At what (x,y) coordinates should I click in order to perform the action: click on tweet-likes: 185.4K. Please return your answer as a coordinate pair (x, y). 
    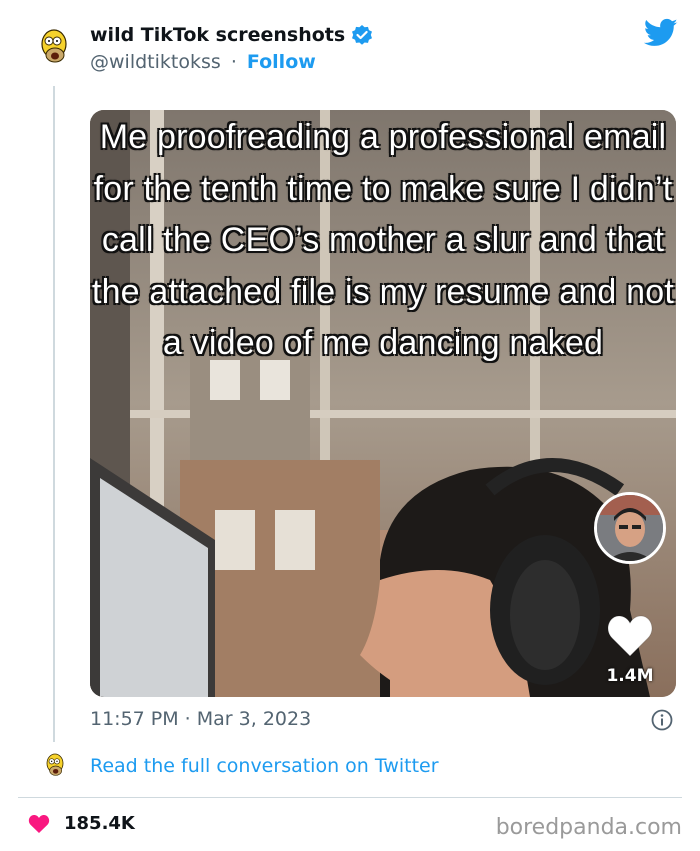
    Looking at the image, I should click on (81, 823).